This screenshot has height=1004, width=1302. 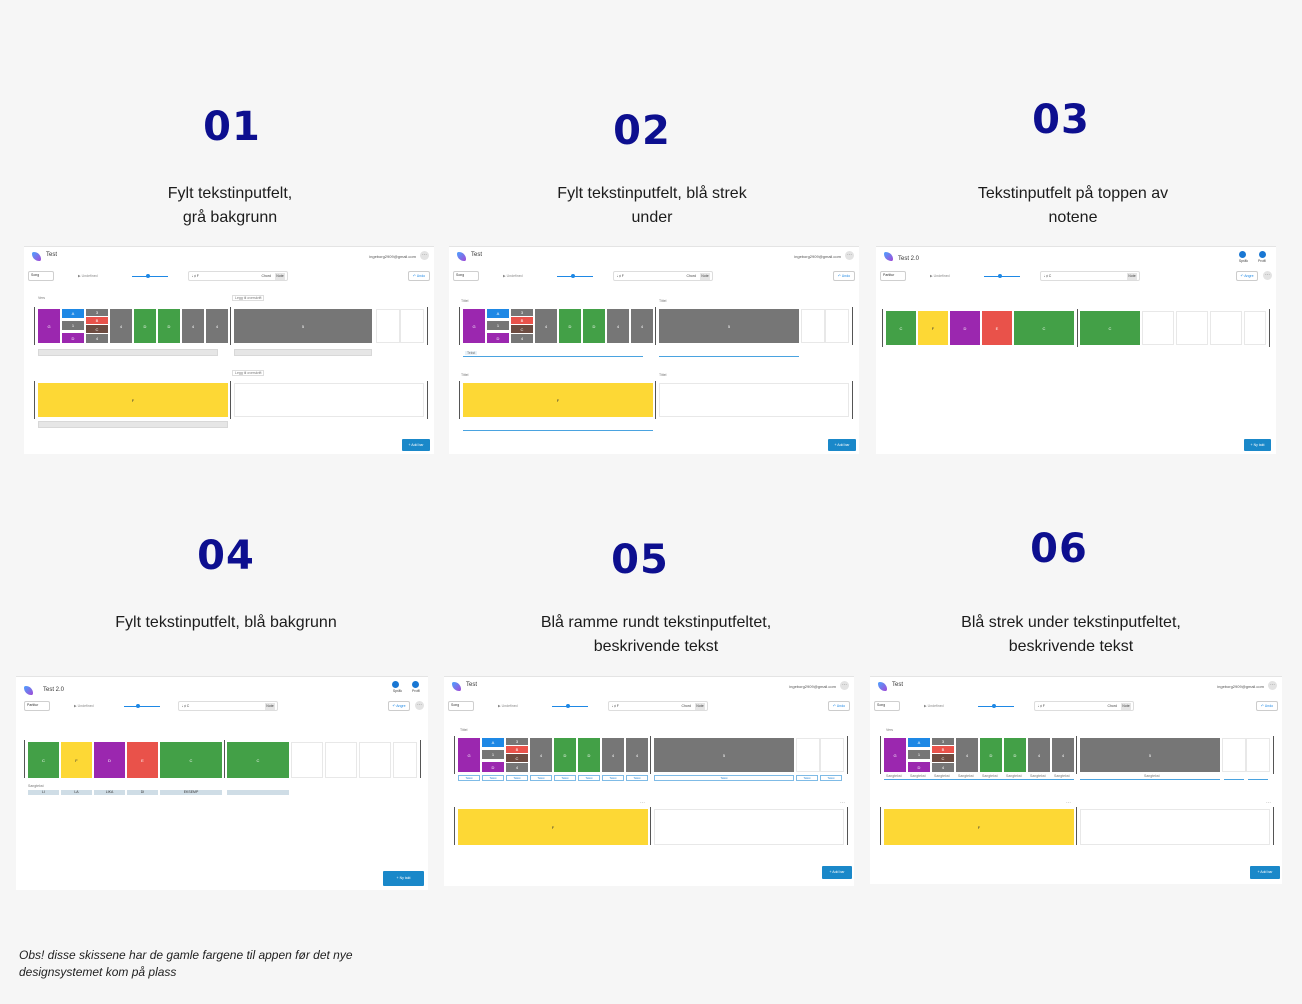 I want to click on note-block: 3, so click(x=517, y=741).